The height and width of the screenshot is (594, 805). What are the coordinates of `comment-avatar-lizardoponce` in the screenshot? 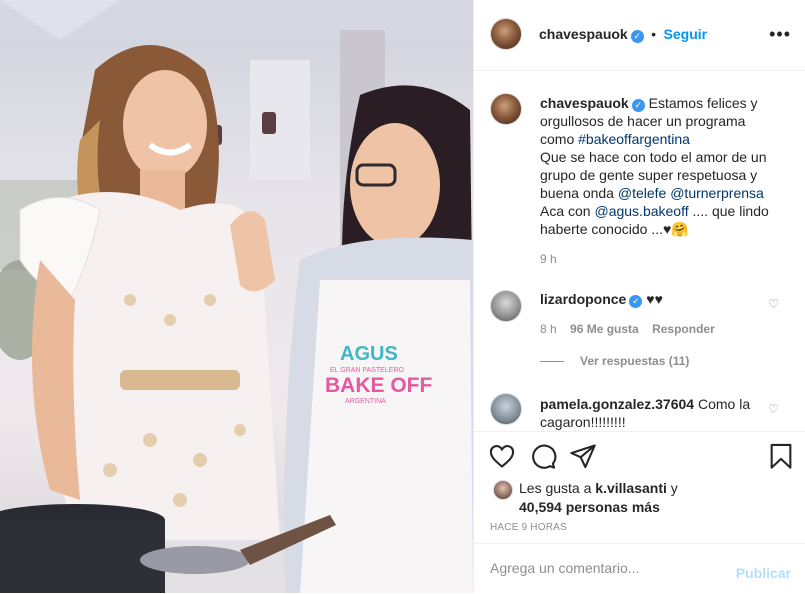 It's located at (506, 306).